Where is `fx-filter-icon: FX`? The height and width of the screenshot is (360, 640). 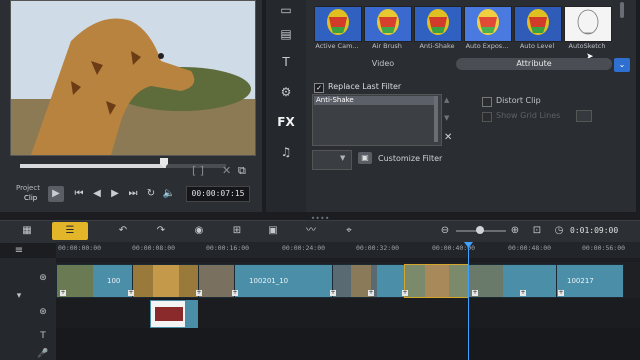 fx-filter-icon: FX is located at coordinates (286, 122).